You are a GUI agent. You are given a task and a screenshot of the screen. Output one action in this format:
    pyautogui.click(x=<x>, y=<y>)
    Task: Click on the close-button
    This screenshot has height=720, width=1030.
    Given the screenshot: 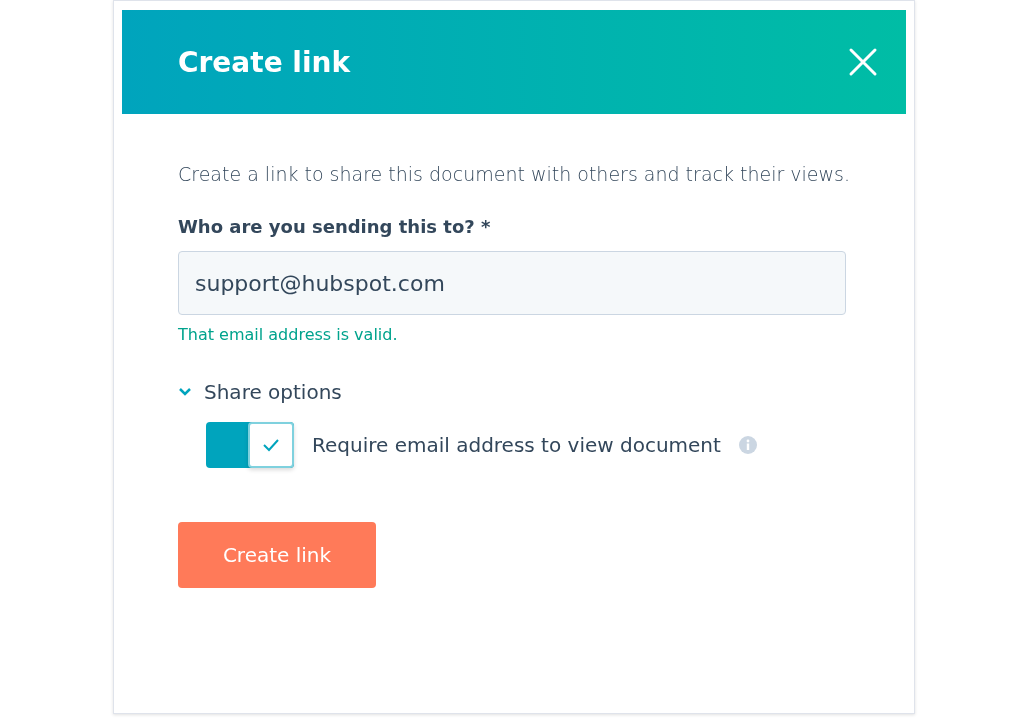 What is the action you would take?
    pyautogui.click(x=863, y=62)
    